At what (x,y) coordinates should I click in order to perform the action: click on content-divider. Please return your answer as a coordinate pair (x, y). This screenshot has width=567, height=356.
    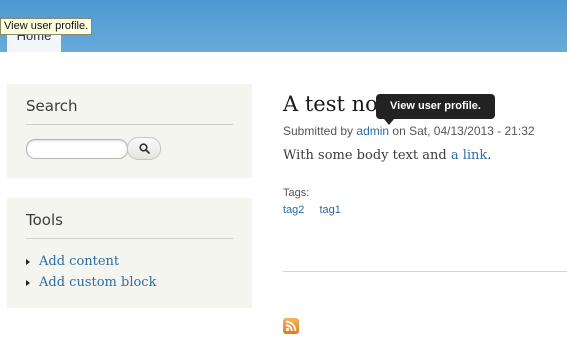
    Looking at the image, I should click on (425, 271).